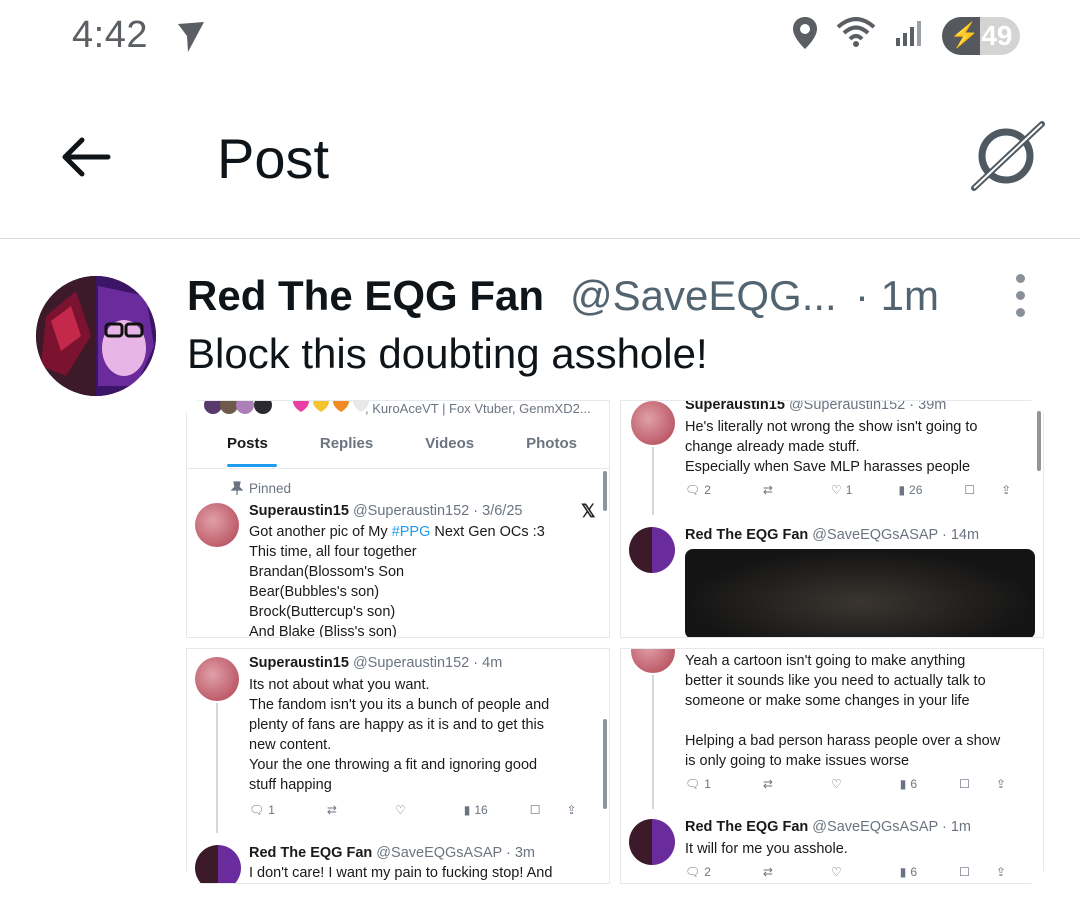 The height and width of the screenshot is (904, 1080). Describe the element at coordinates (805, 35) in the screenshot. I see `location-icon` at that location.